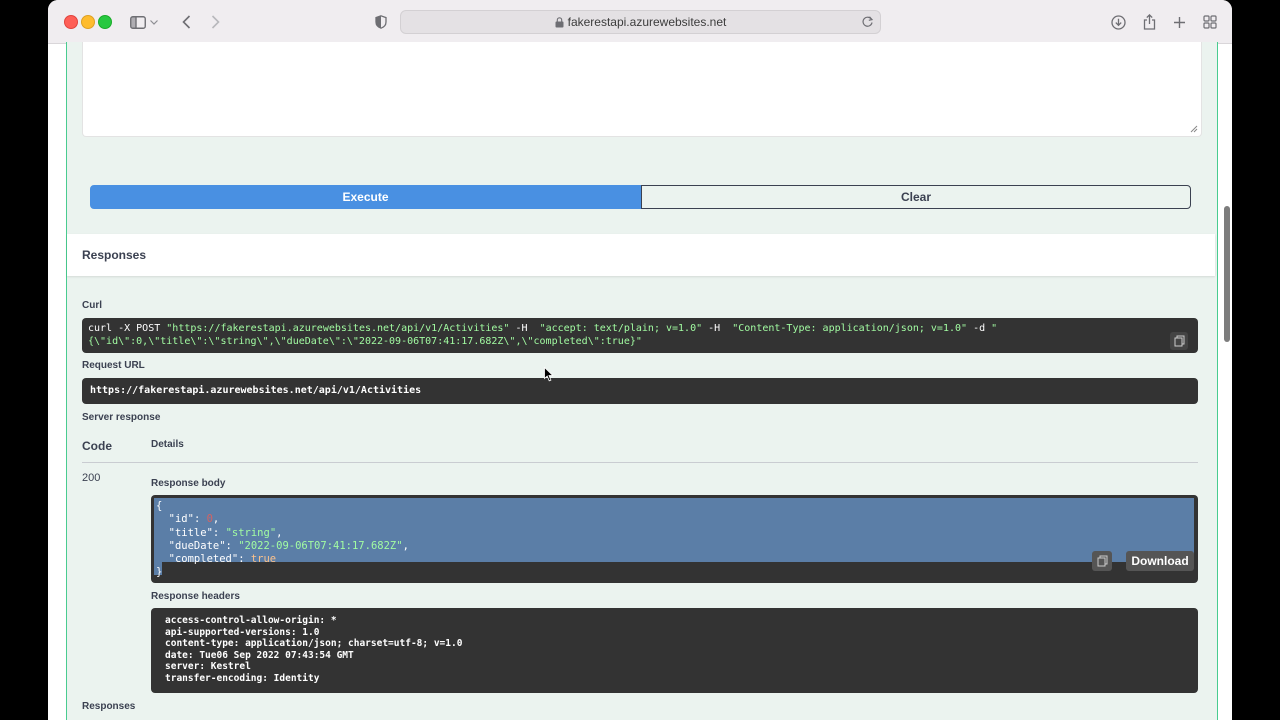  Describe the element at coordinates (114, 255) in the screenshot. I see `responses-title: Responses` at that location.